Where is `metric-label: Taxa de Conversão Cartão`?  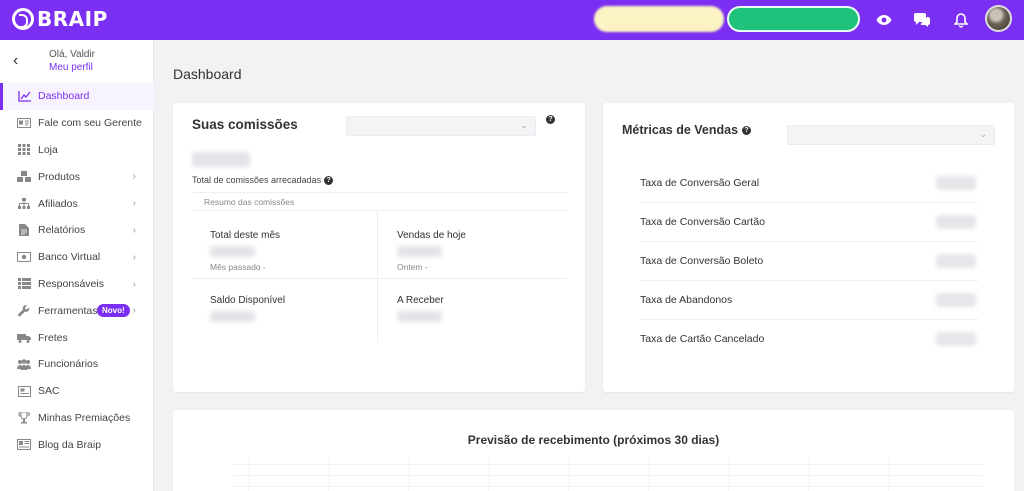
metric-label: Taxa de Conversão Cartão is located at coordinates (702, 222).